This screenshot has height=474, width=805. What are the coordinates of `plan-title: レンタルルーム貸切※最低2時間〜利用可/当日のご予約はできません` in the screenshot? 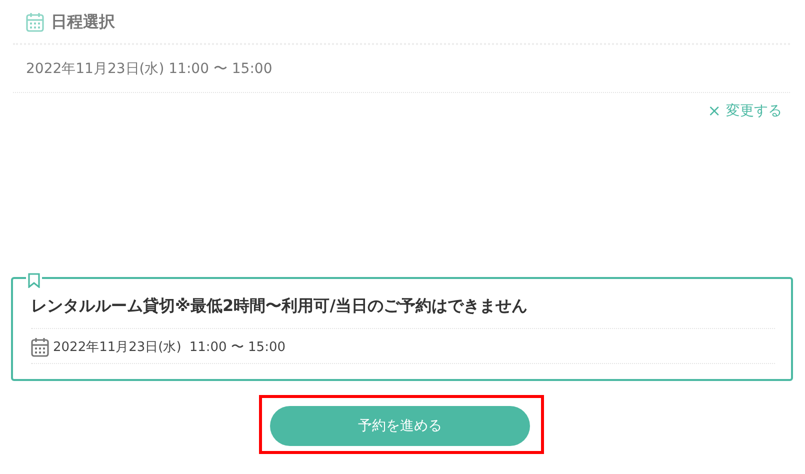 It's located at (403, 312).